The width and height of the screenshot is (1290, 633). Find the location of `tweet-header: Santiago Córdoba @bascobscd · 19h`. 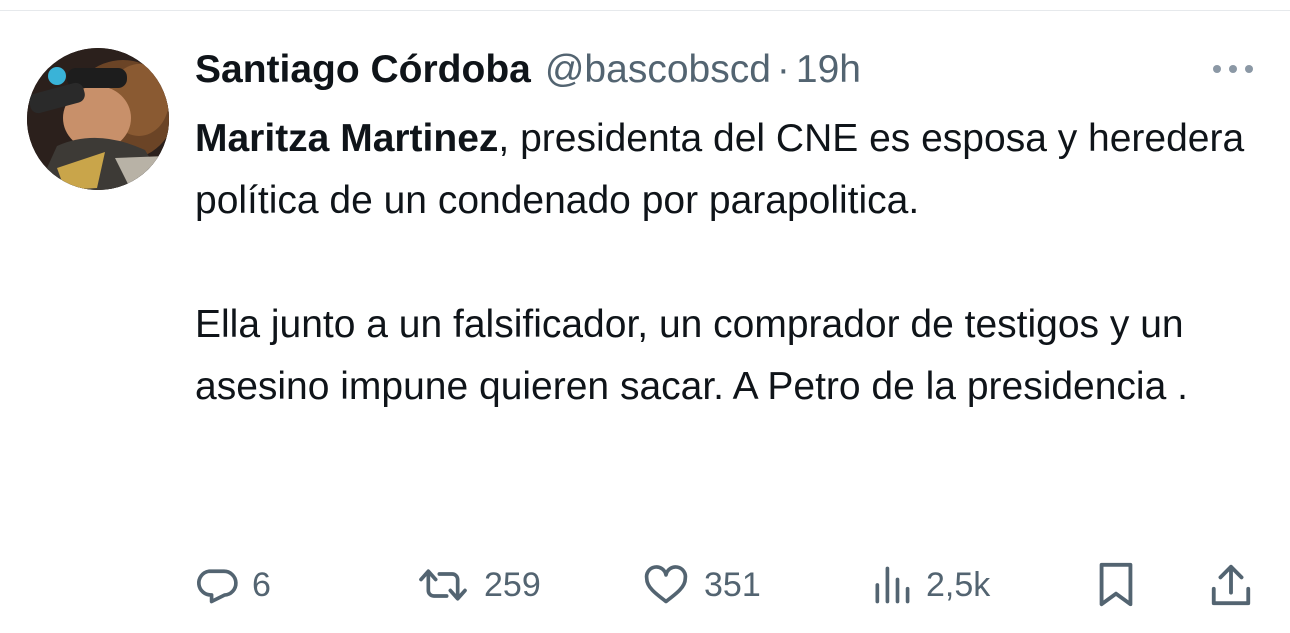

tweet-header: Santiago Córdoba @bascobscd · 19h is located at coordinates (528, 70).